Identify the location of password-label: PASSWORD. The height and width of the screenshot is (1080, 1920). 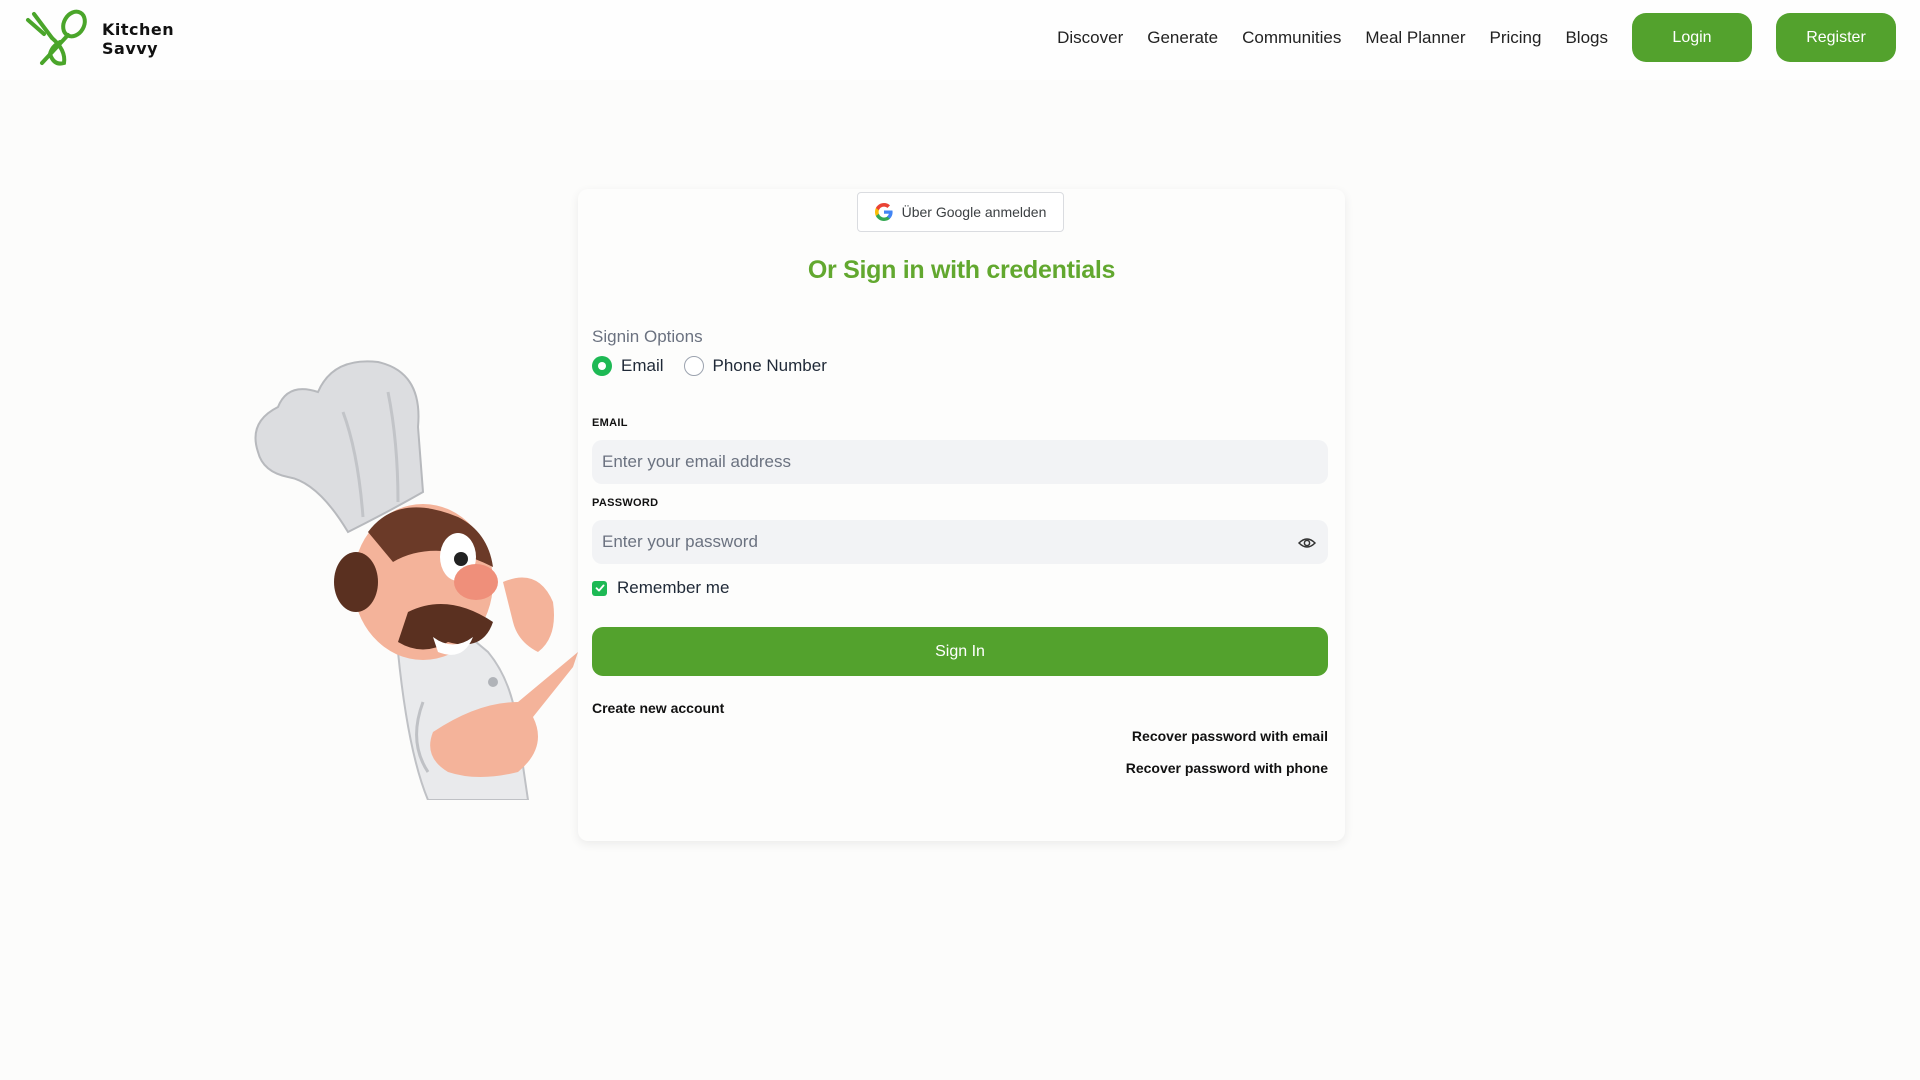
(625, 503).